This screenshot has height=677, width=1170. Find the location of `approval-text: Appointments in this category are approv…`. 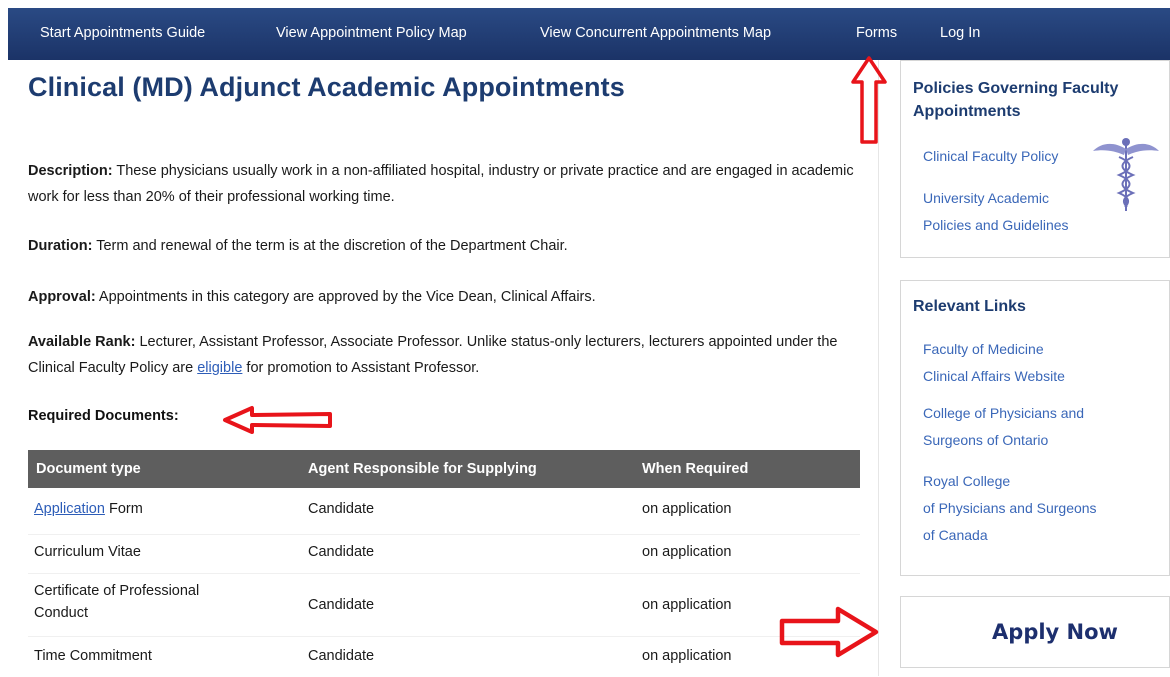

approval-text: Appointments in this category are approv… is located at coordinates (345, 297).